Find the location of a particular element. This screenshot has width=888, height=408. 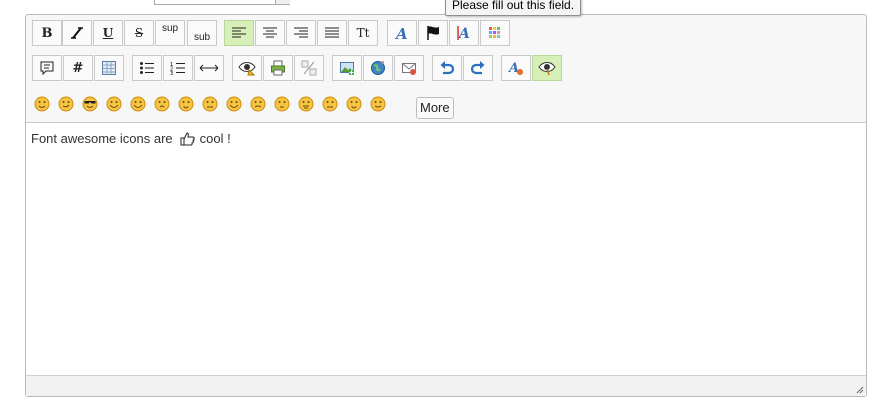

bullet-list-button is located at coordinates (147, 68).